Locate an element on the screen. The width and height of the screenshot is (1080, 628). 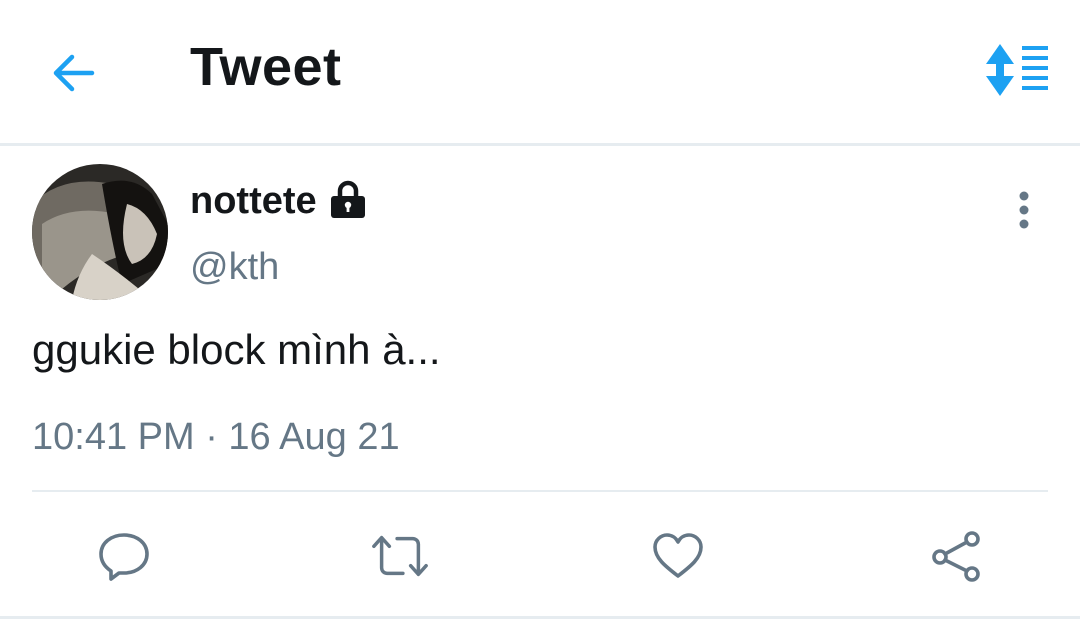
reply-button is located at coordinates (124, 556).